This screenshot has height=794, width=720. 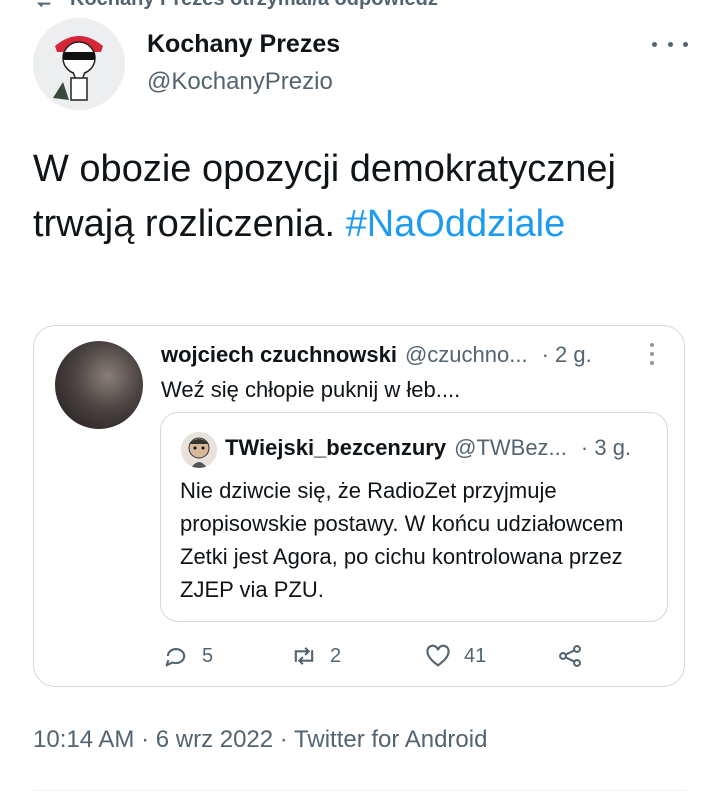 I want to click on avatar-illustration, so click(x=79, y=64).